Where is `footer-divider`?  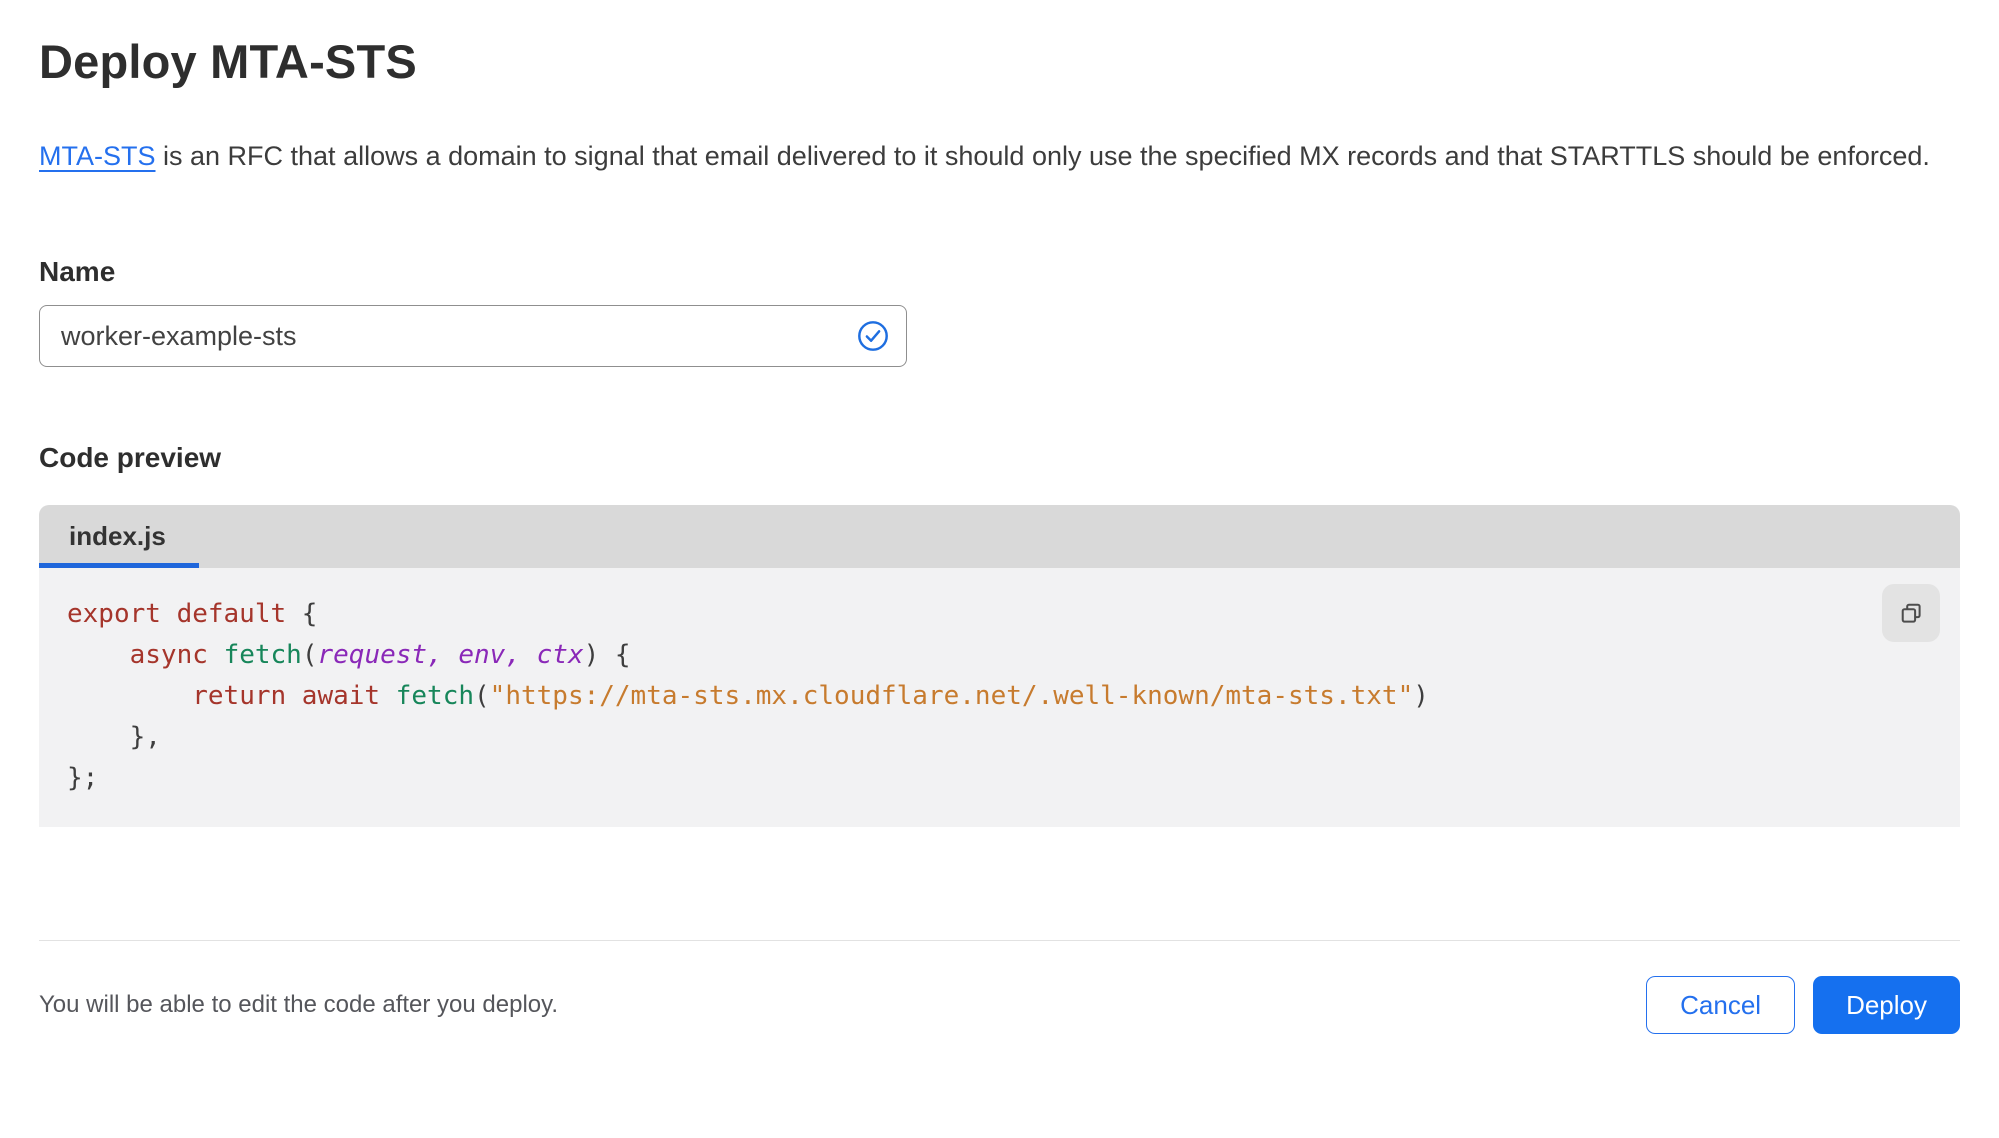
footer-divider is located at coordinates (999, 940).